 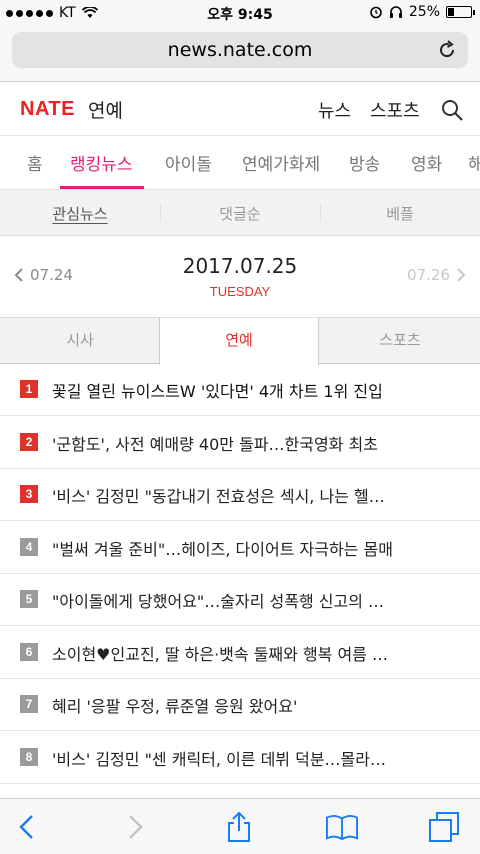 I want to click on tab-sports: 스포츠, so click(x=400, y=341).